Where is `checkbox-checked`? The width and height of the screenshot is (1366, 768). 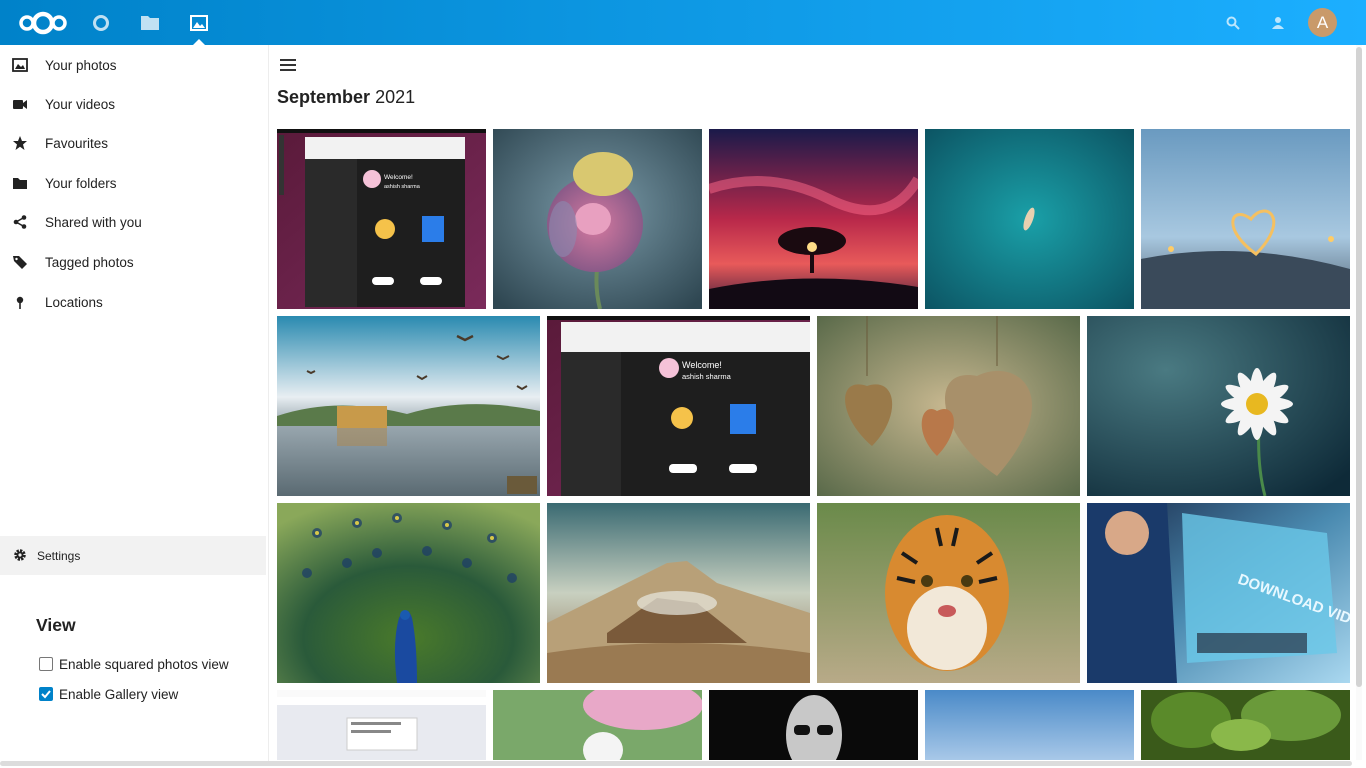 checkbox-checked is located at coordinates (46, 694).